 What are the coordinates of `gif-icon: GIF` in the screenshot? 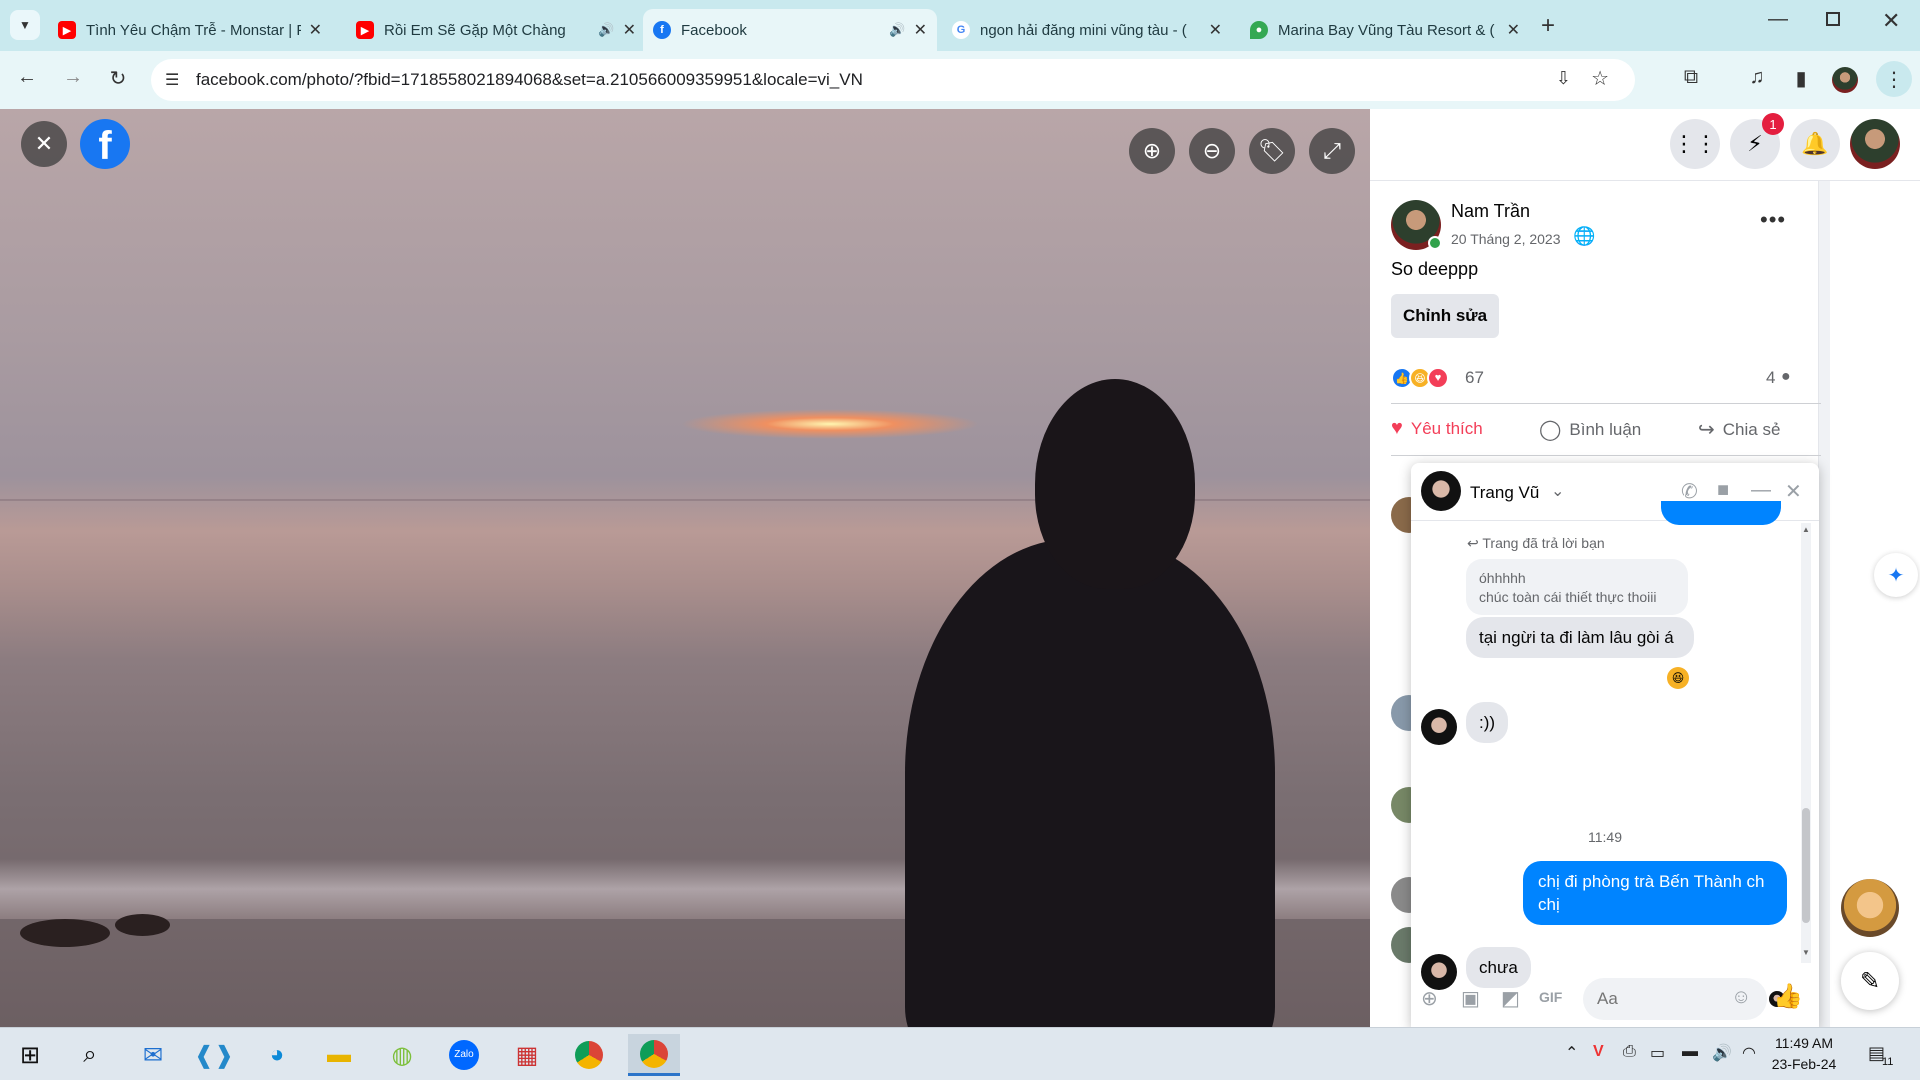 It's located at (1550, 997).